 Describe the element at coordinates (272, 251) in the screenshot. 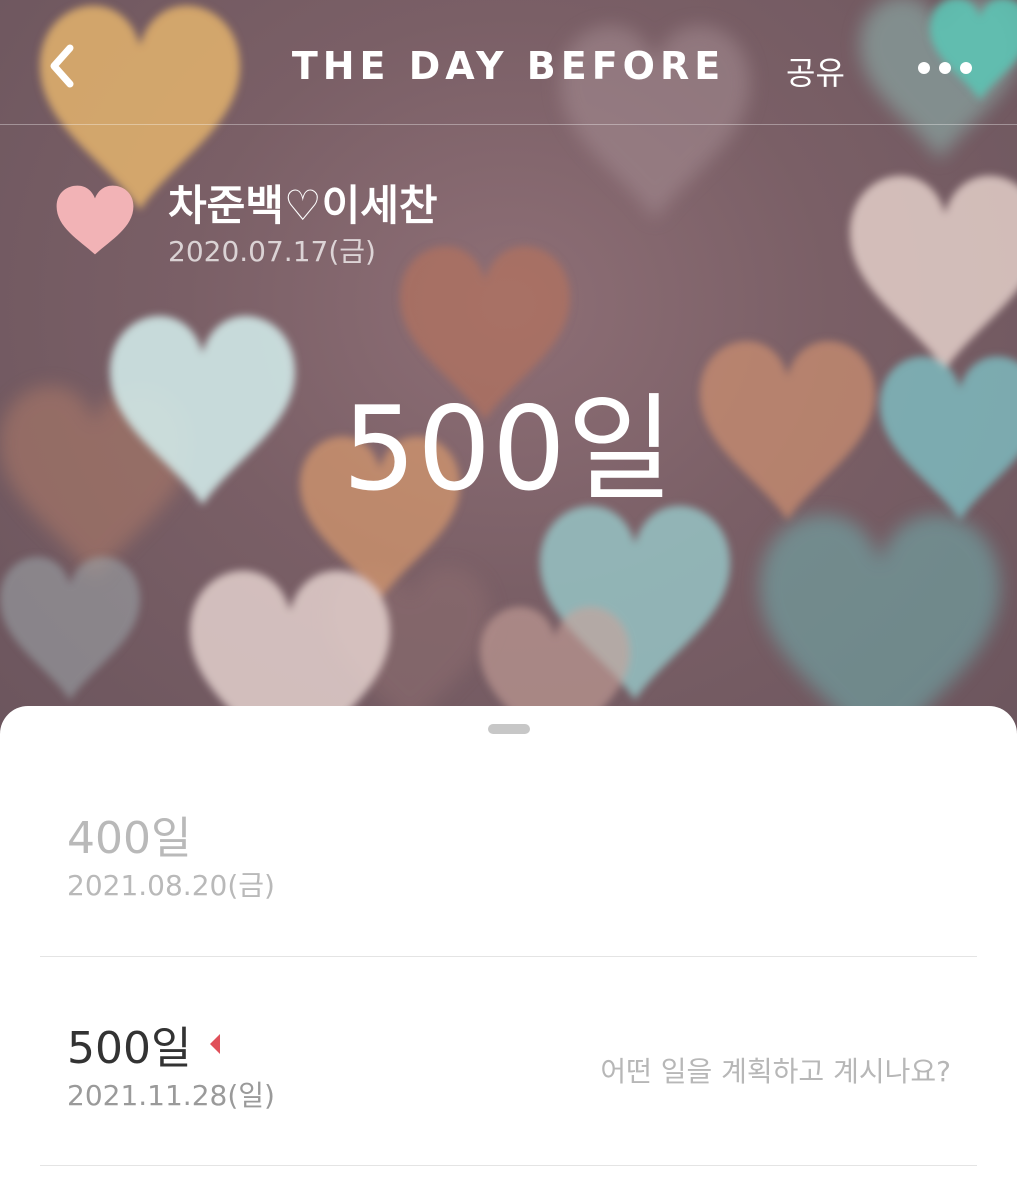

I see `event-start-date: 2020.07.17(금)` at that location.